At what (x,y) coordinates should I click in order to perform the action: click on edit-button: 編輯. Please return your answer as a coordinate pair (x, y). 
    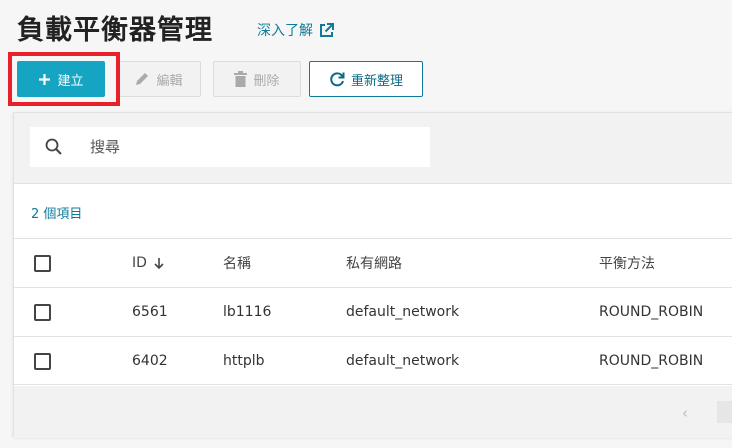
    Looking at the image, I should click on (158, 79).